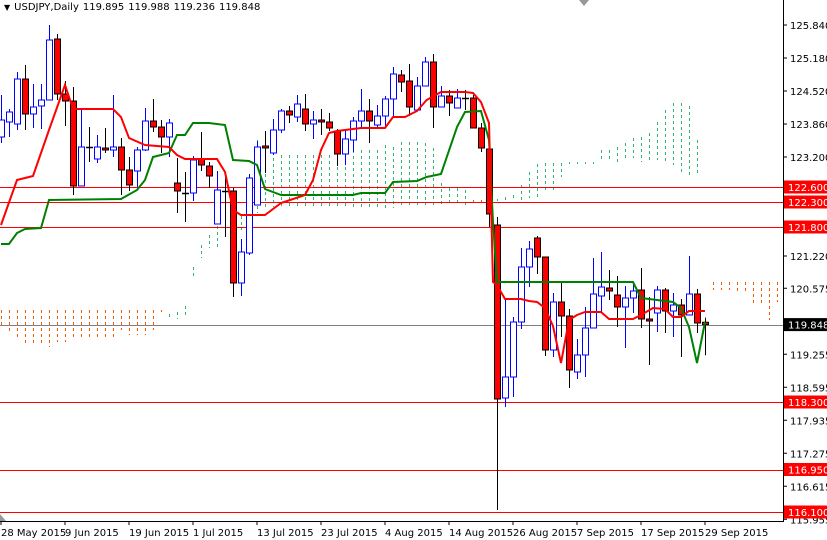  What do you see at coordinates (808, 421) in the screenshot?
I see `price-tick-label: 117.935` at bounding box center [808, 421].